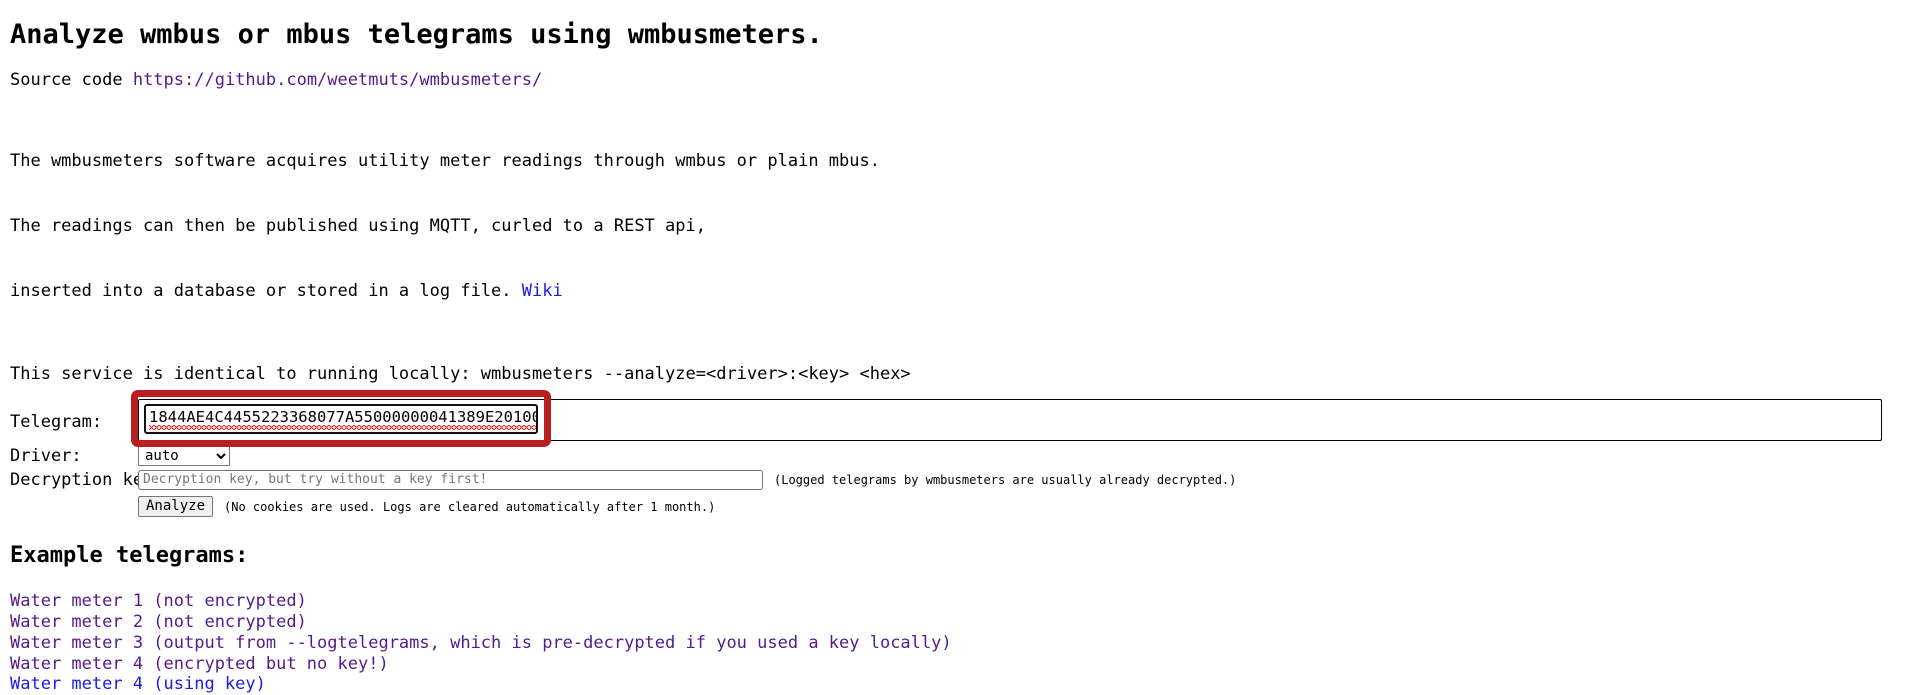  I want to click on decryption-key-input, so click(450, 479).